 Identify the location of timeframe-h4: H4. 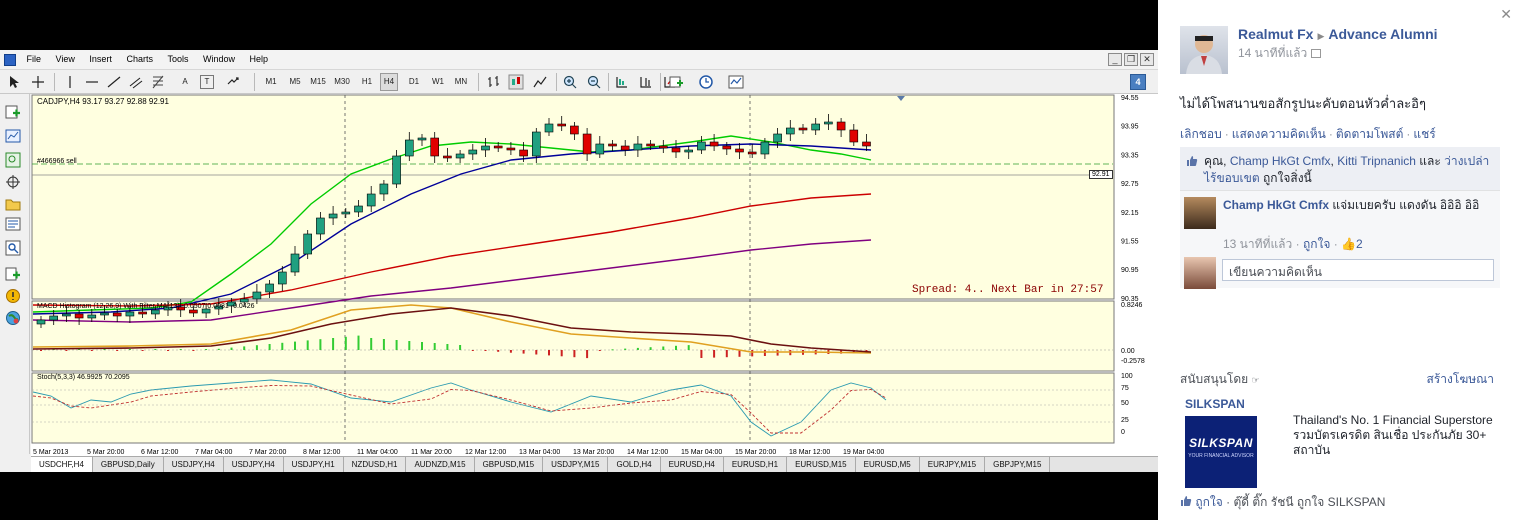
(389, 82).